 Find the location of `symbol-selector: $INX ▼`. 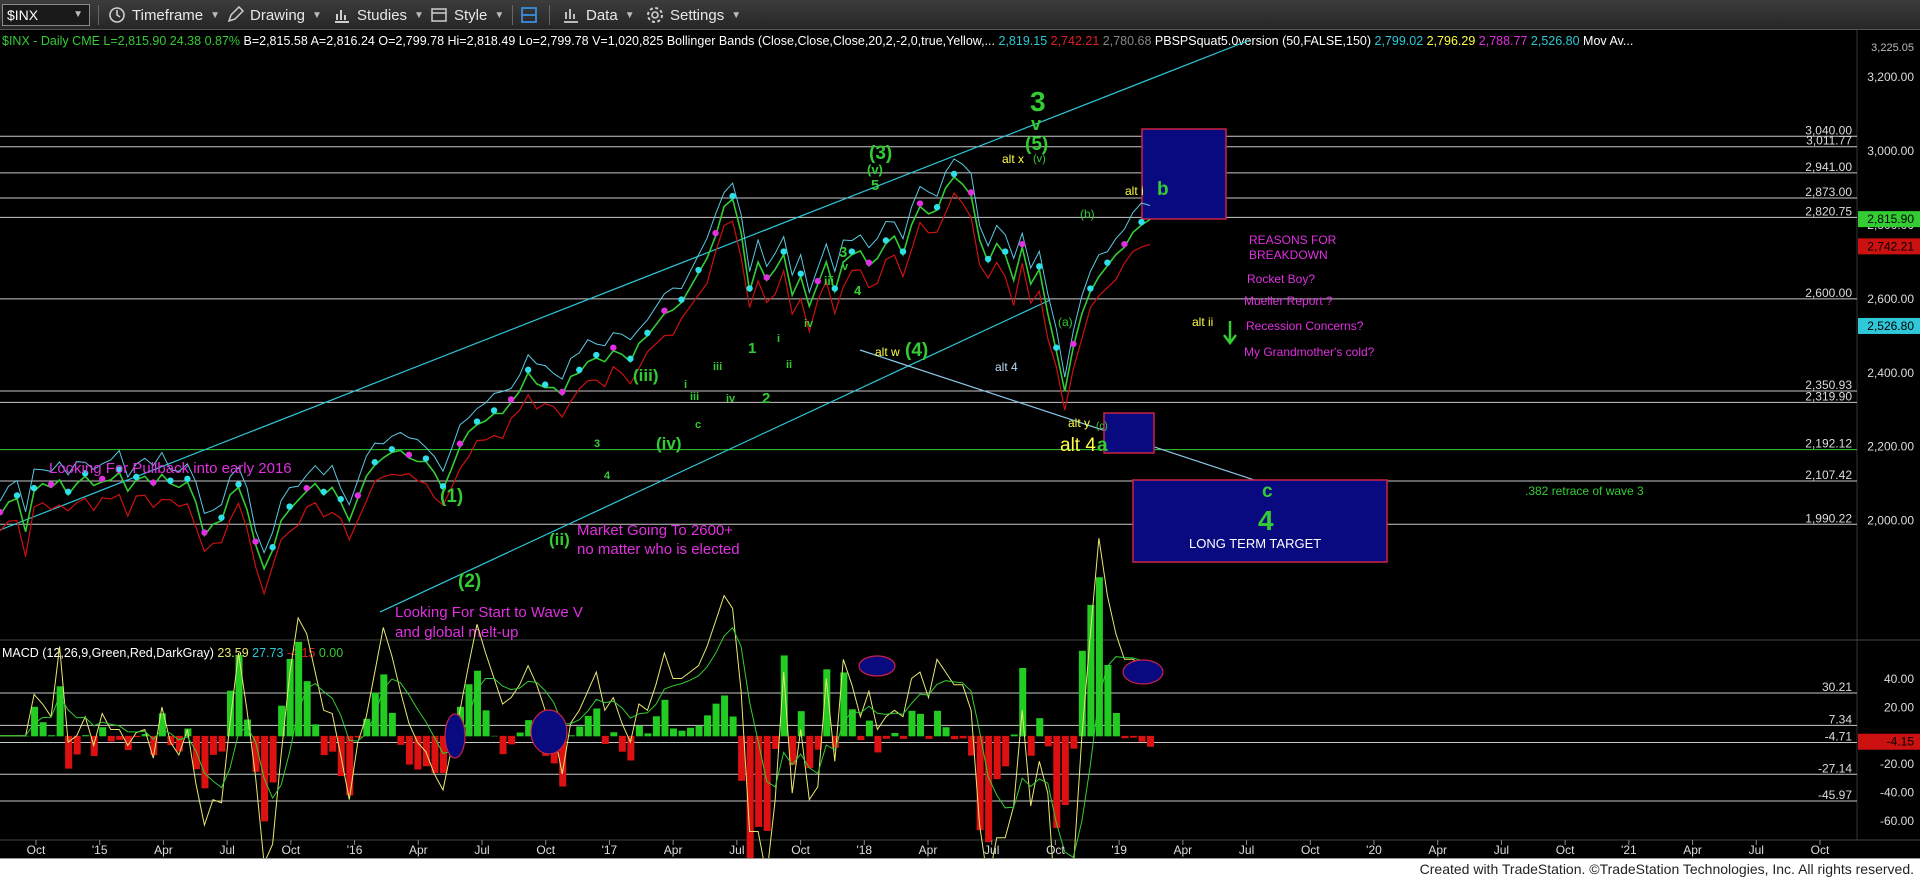

symbol-selector: $INX ▼ is located at coordinates (46, 15).